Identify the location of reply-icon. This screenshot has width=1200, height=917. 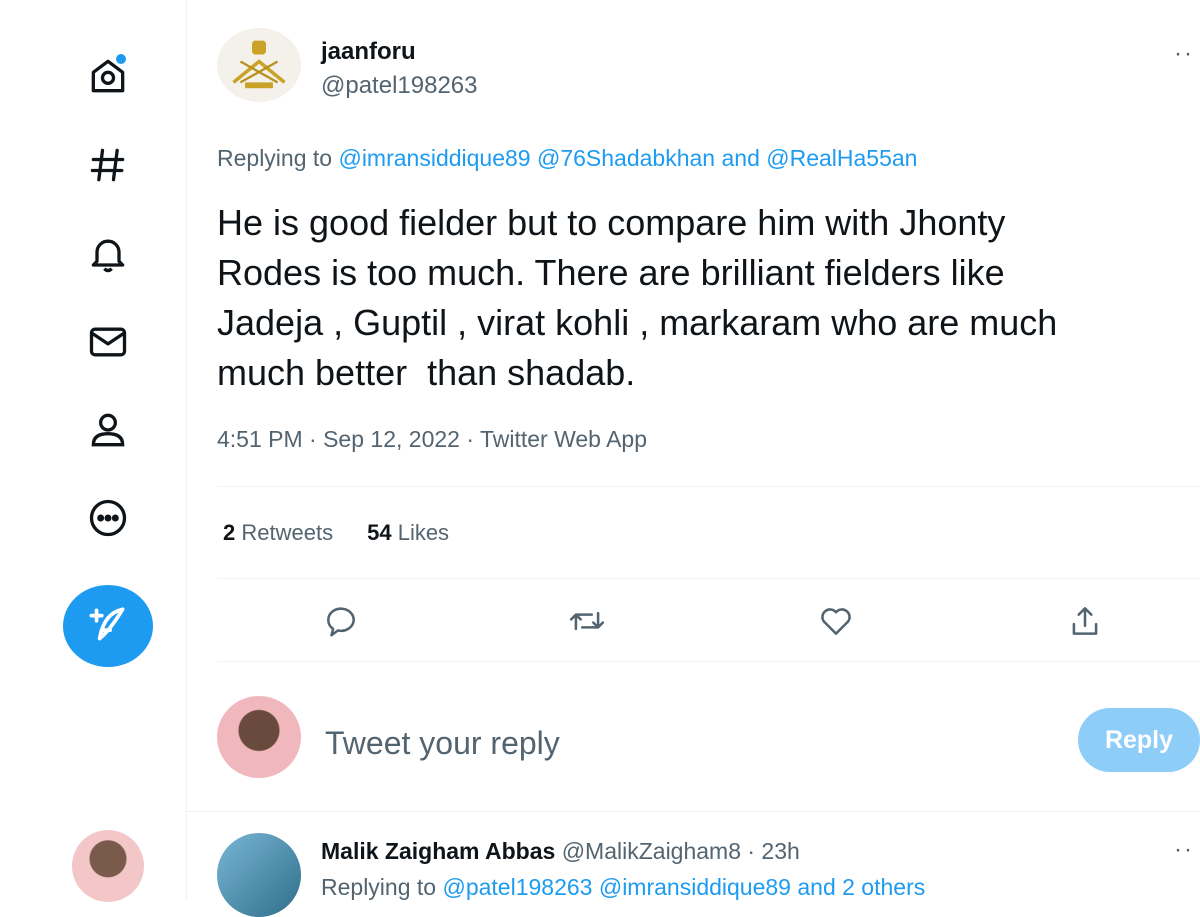
(341, 621).